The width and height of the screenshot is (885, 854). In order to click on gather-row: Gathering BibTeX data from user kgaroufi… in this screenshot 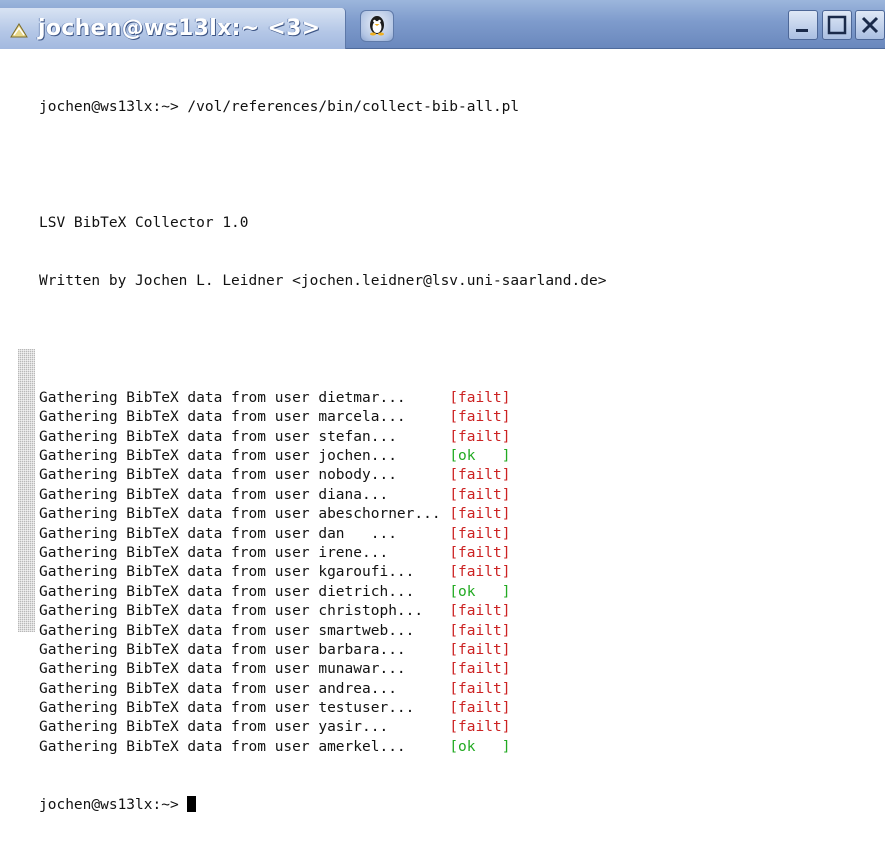, I will do `click(322, 572)`.